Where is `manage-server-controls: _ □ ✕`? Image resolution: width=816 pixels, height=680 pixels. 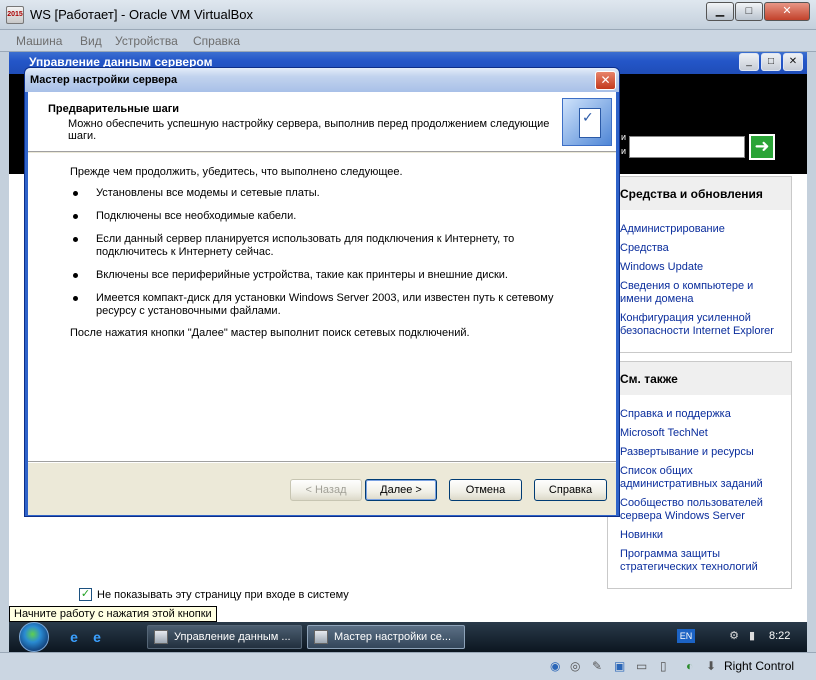
manage-server-controls: _ □ ✕ is located at coordinates (770, 62).